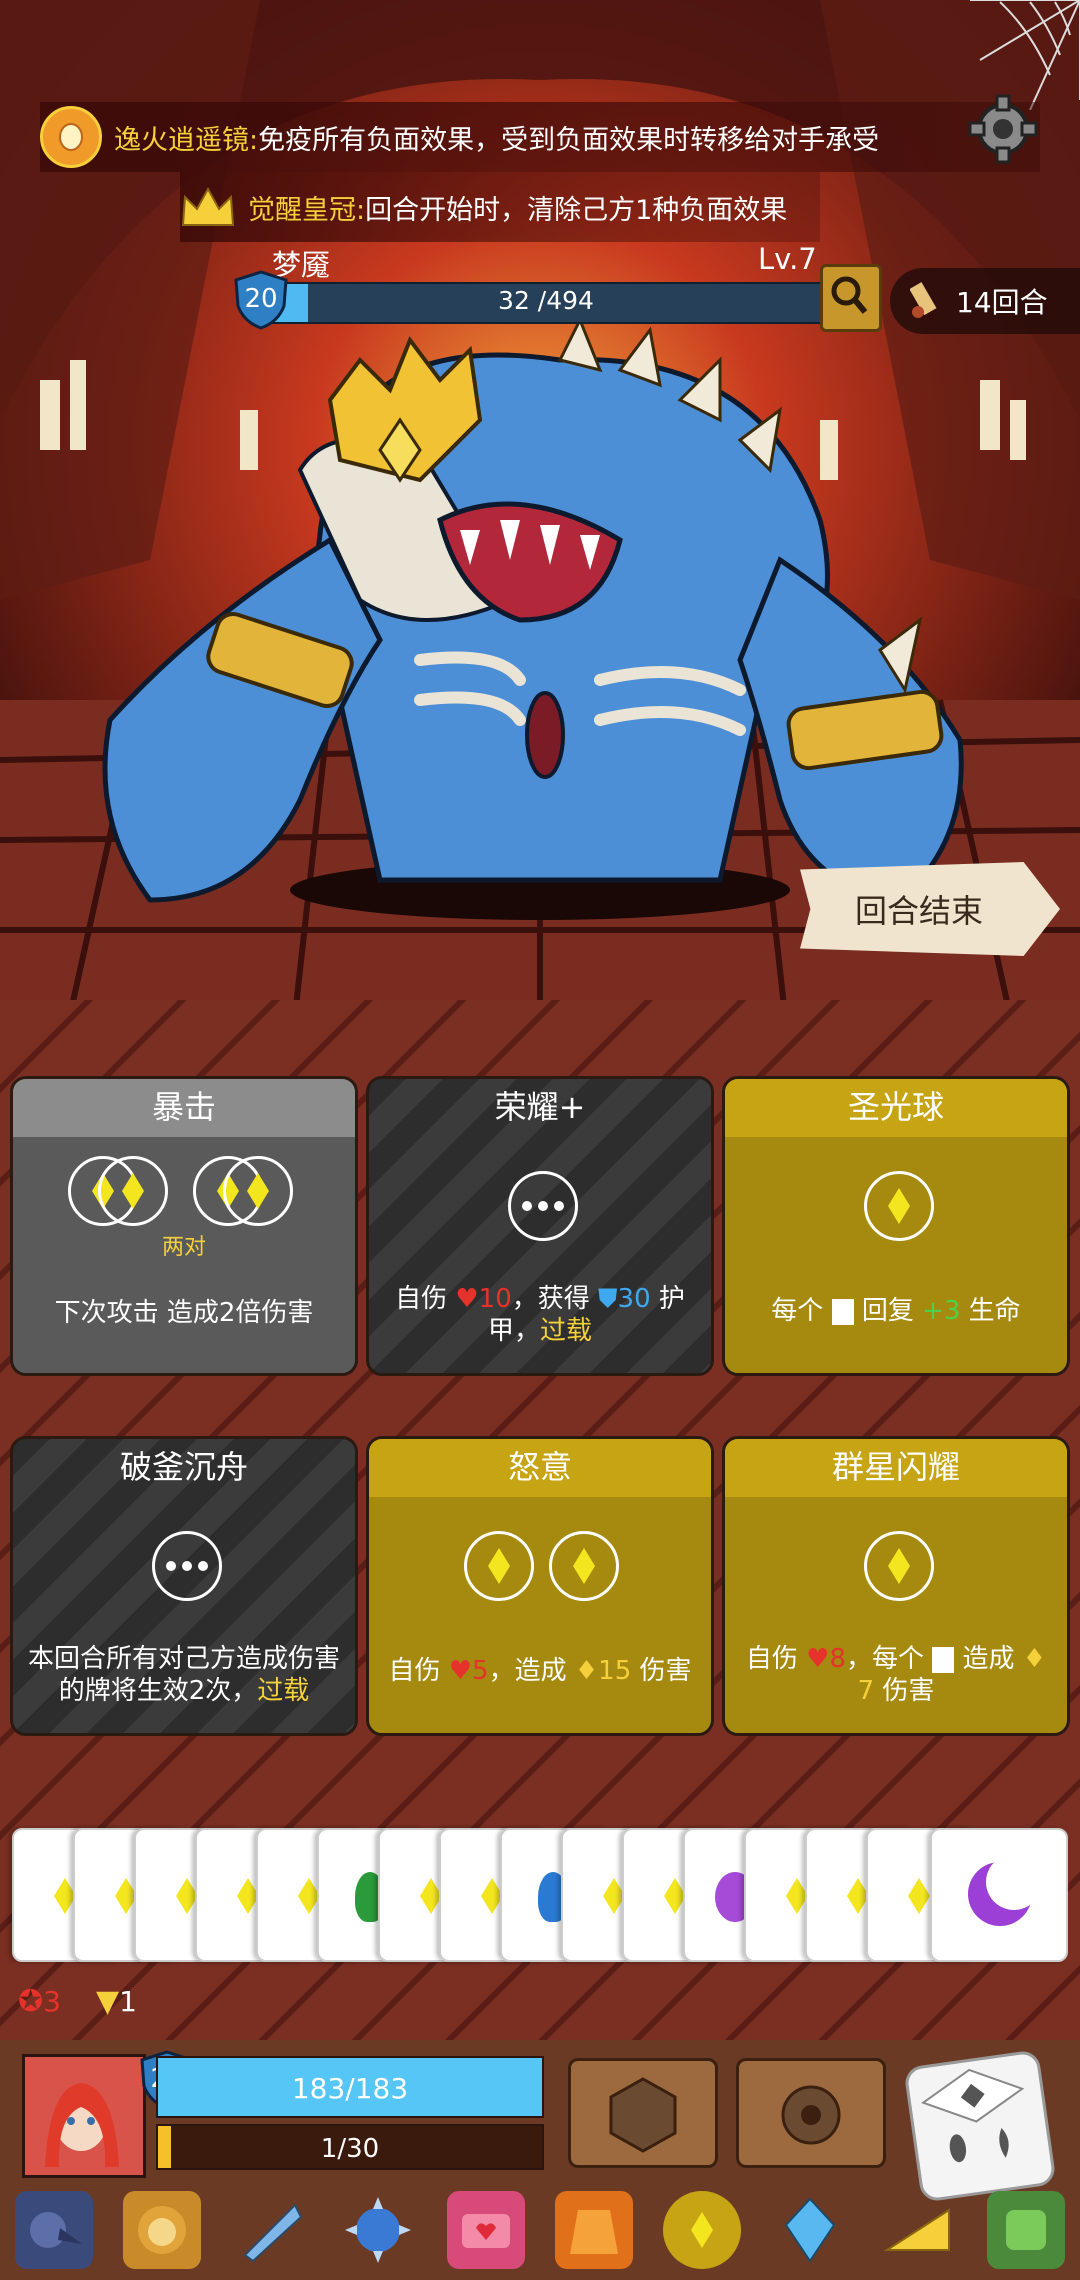 This screenshot has width=1080, height=2280. What do you see at coordinates (270, 2230) in the screenshot?
I see `blade-icon` at bounding box center [270, 2230].